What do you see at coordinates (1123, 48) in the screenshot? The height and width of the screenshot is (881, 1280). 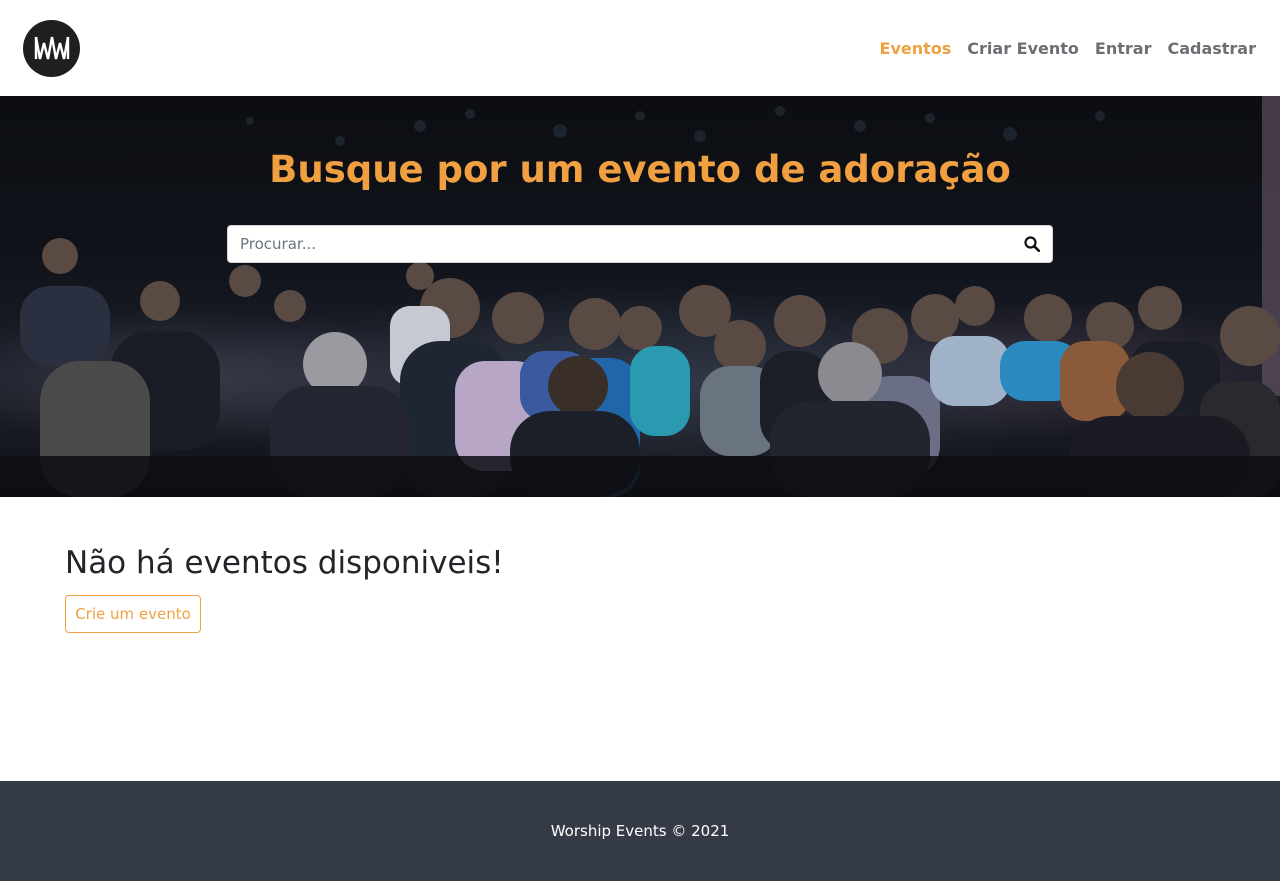 I see `nav-item-entrar: Entrar` at bounding box center [1123, 48].